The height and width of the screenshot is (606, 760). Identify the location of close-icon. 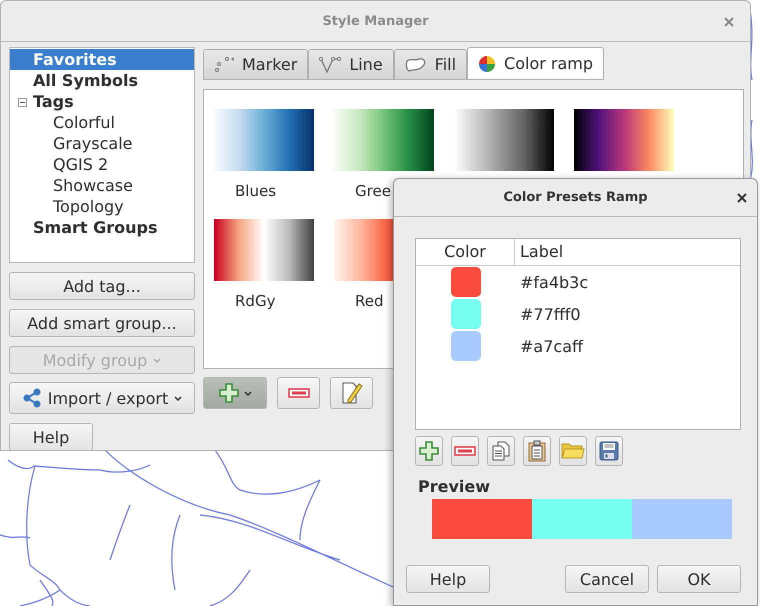
(742, 198).